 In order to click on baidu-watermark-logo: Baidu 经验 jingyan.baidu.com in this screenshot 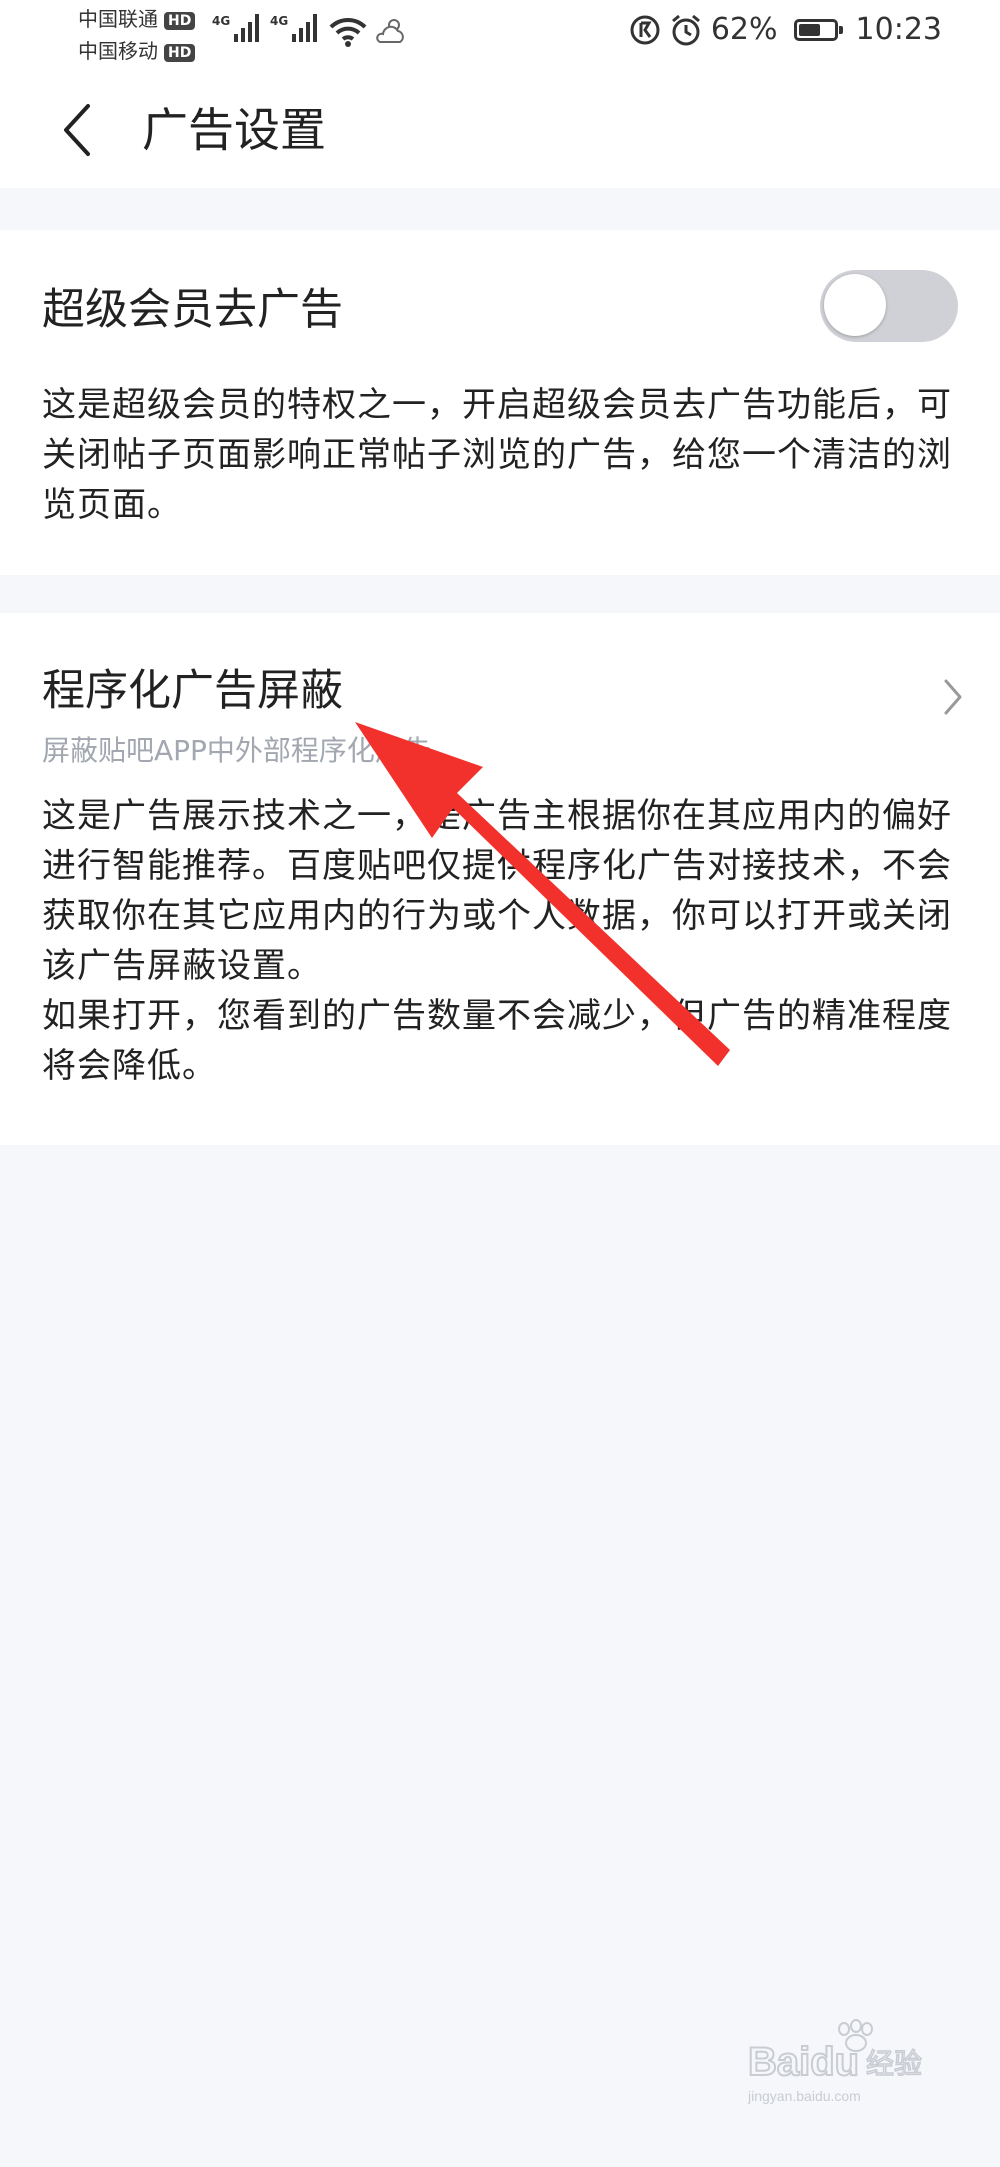, I will do `click(835, 2061)`.